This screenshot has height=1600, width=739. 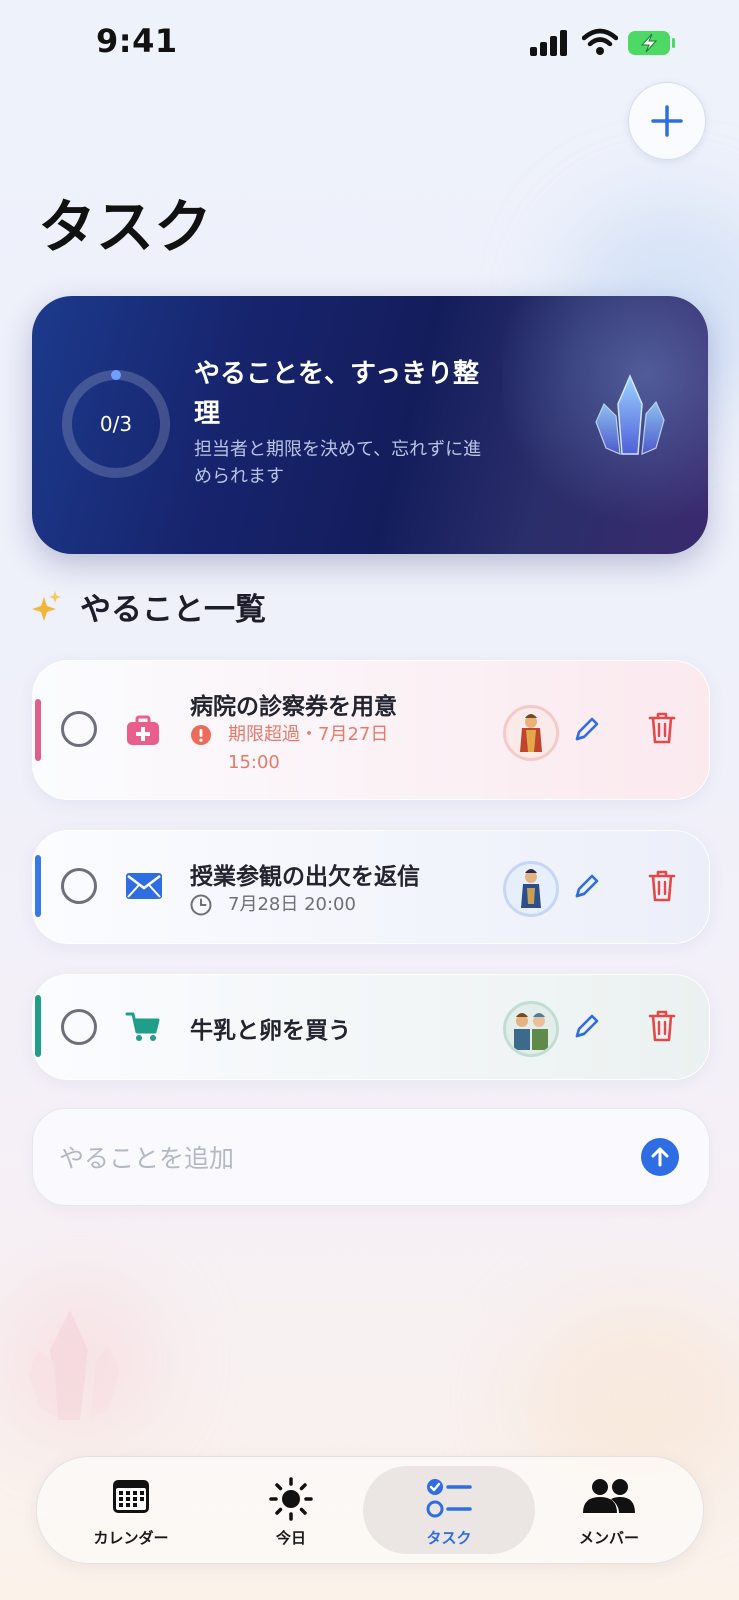 I want to click on task-meta: 7月28日 20:00, so click(x=273, y=905).